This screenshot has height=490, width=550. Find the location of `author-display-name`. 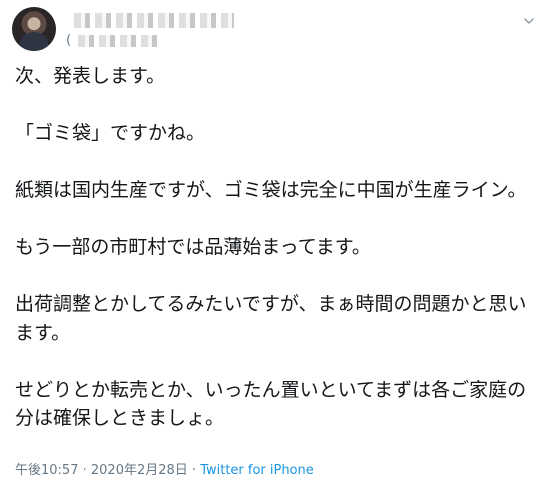

author-display-name is located at coordinates (150, 20).